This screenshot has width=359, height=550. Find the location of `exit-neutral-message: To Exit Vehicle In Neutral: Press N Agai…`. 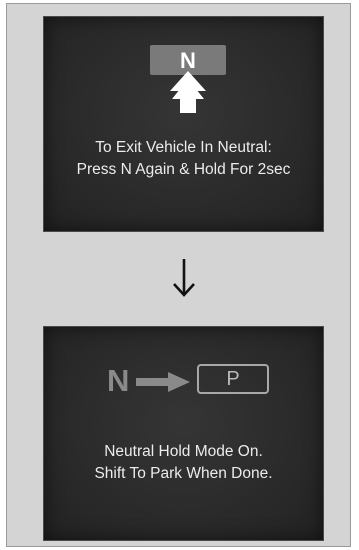

exit-neutral-message: To Exit Vehicle In Neutral: Press N Agai… is located at coordinates (183, 159).